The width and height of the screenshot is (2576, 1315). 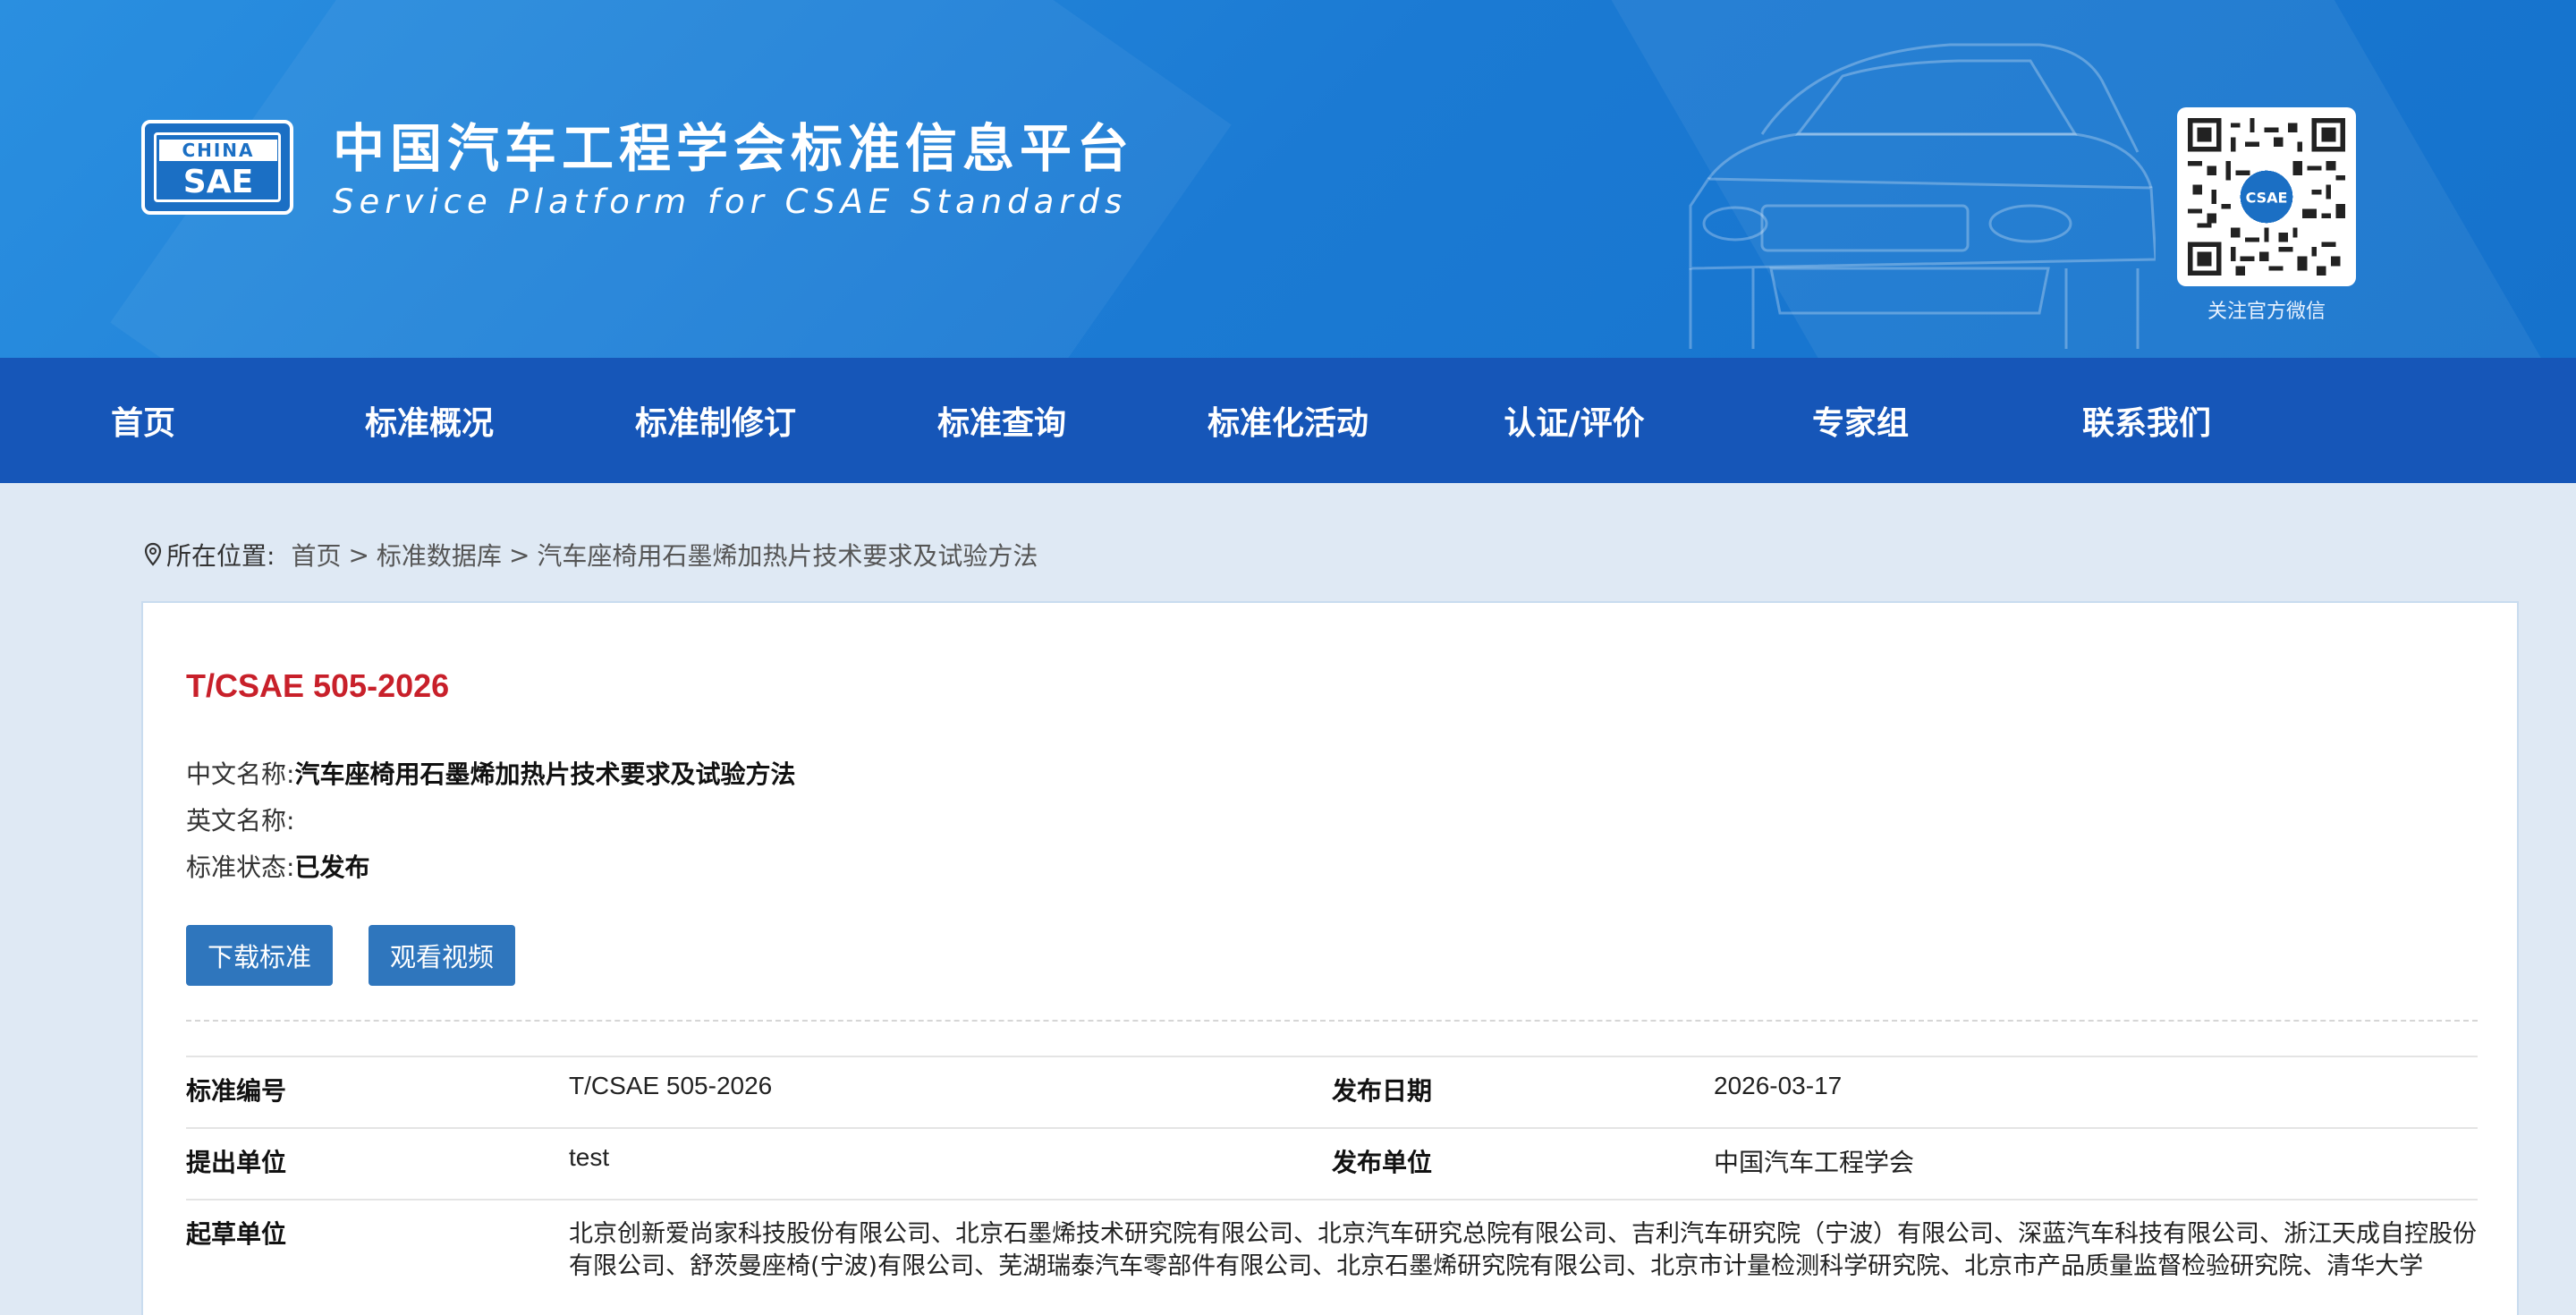 I want to click on en-name-label: 英文名称:, so click(x=240, y=821).